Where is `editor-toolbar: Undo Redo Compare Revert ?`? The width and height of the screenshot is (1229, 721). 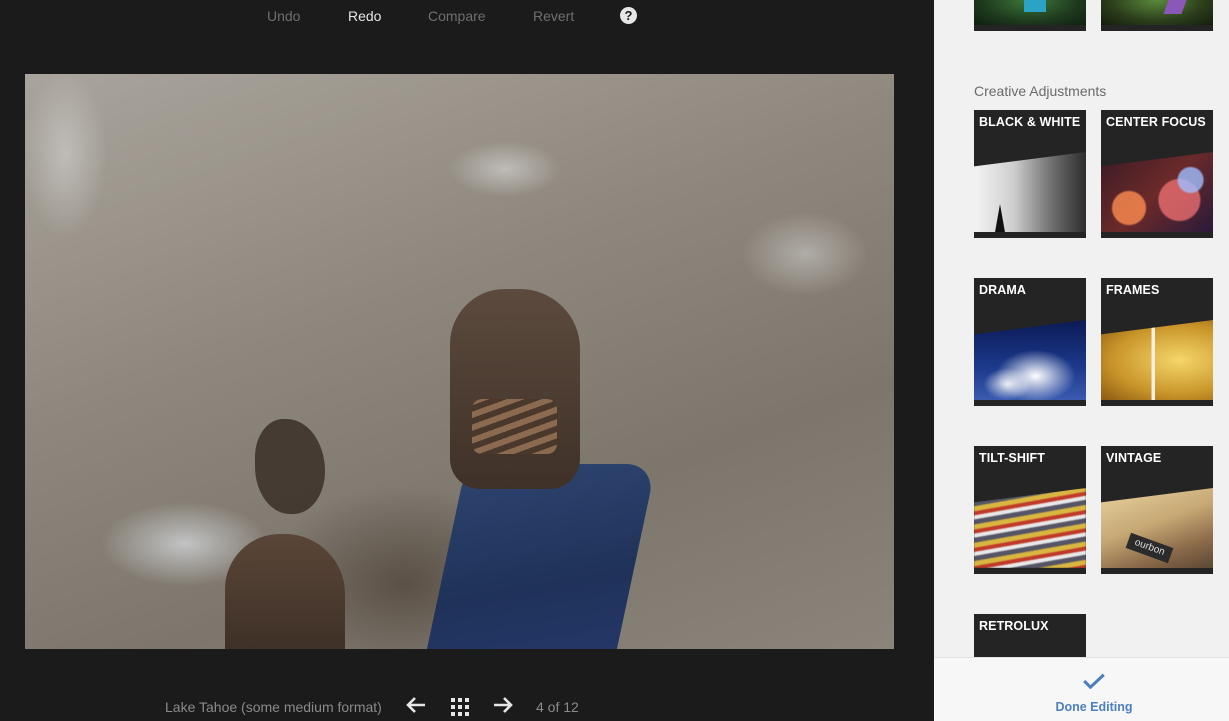
editor-toolbar: Undo Redo Compare Revert ? is located at coordinates (467, 17).